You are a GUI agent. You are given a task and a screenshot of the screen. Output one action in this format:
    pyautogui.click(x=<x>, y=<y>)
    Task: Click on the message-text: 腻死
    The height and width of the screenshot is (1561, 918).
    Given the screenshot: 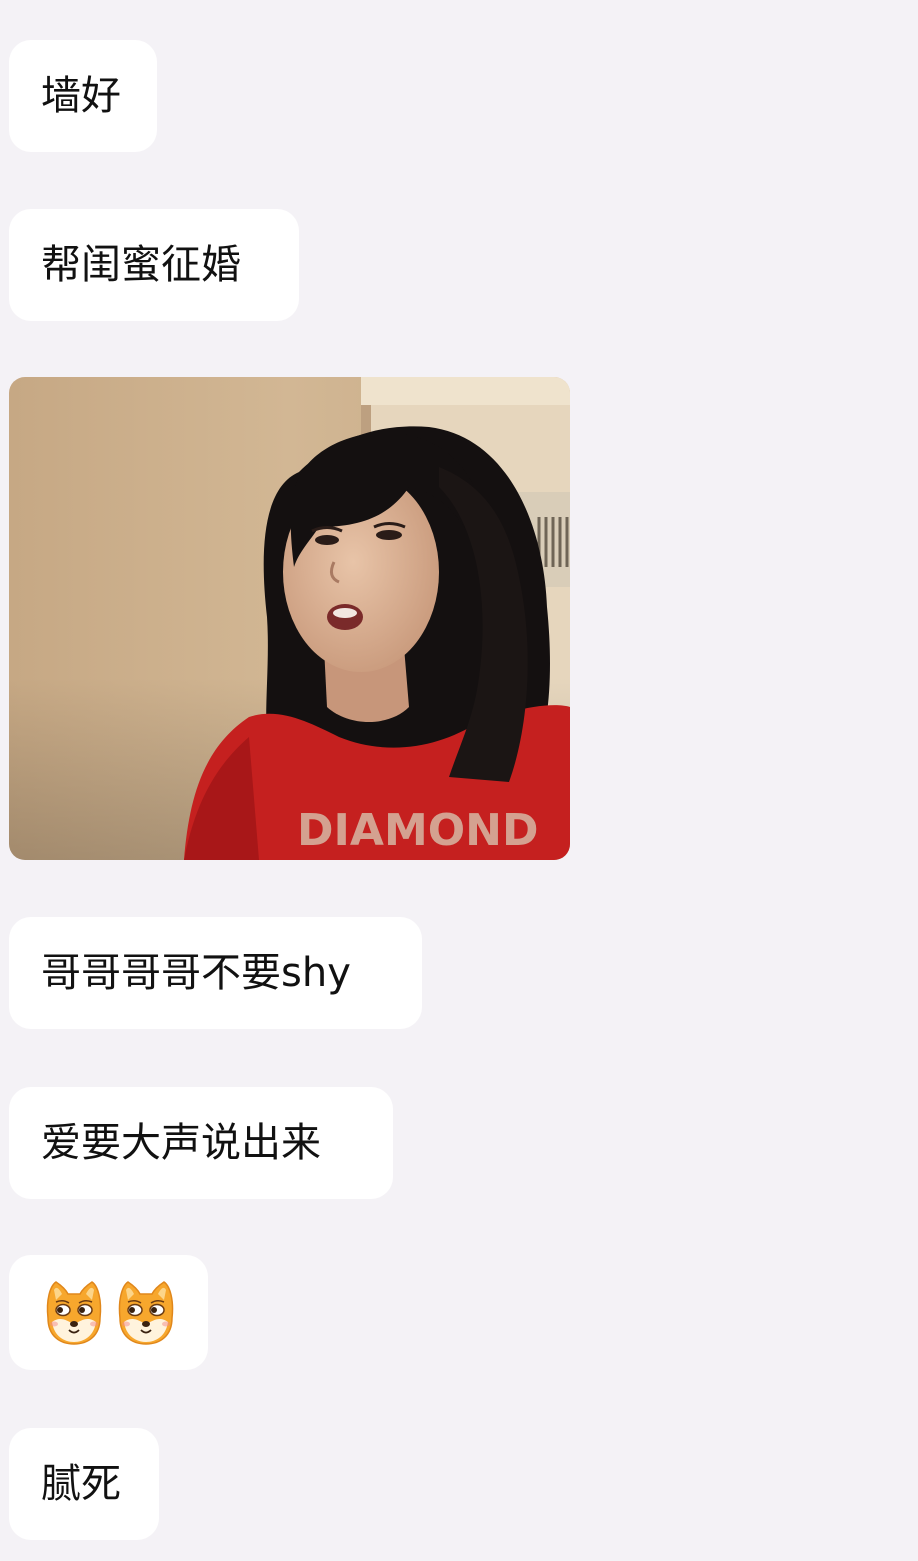 What is the action you would take?
    pyautogui.click(x=81, y=1484)
    